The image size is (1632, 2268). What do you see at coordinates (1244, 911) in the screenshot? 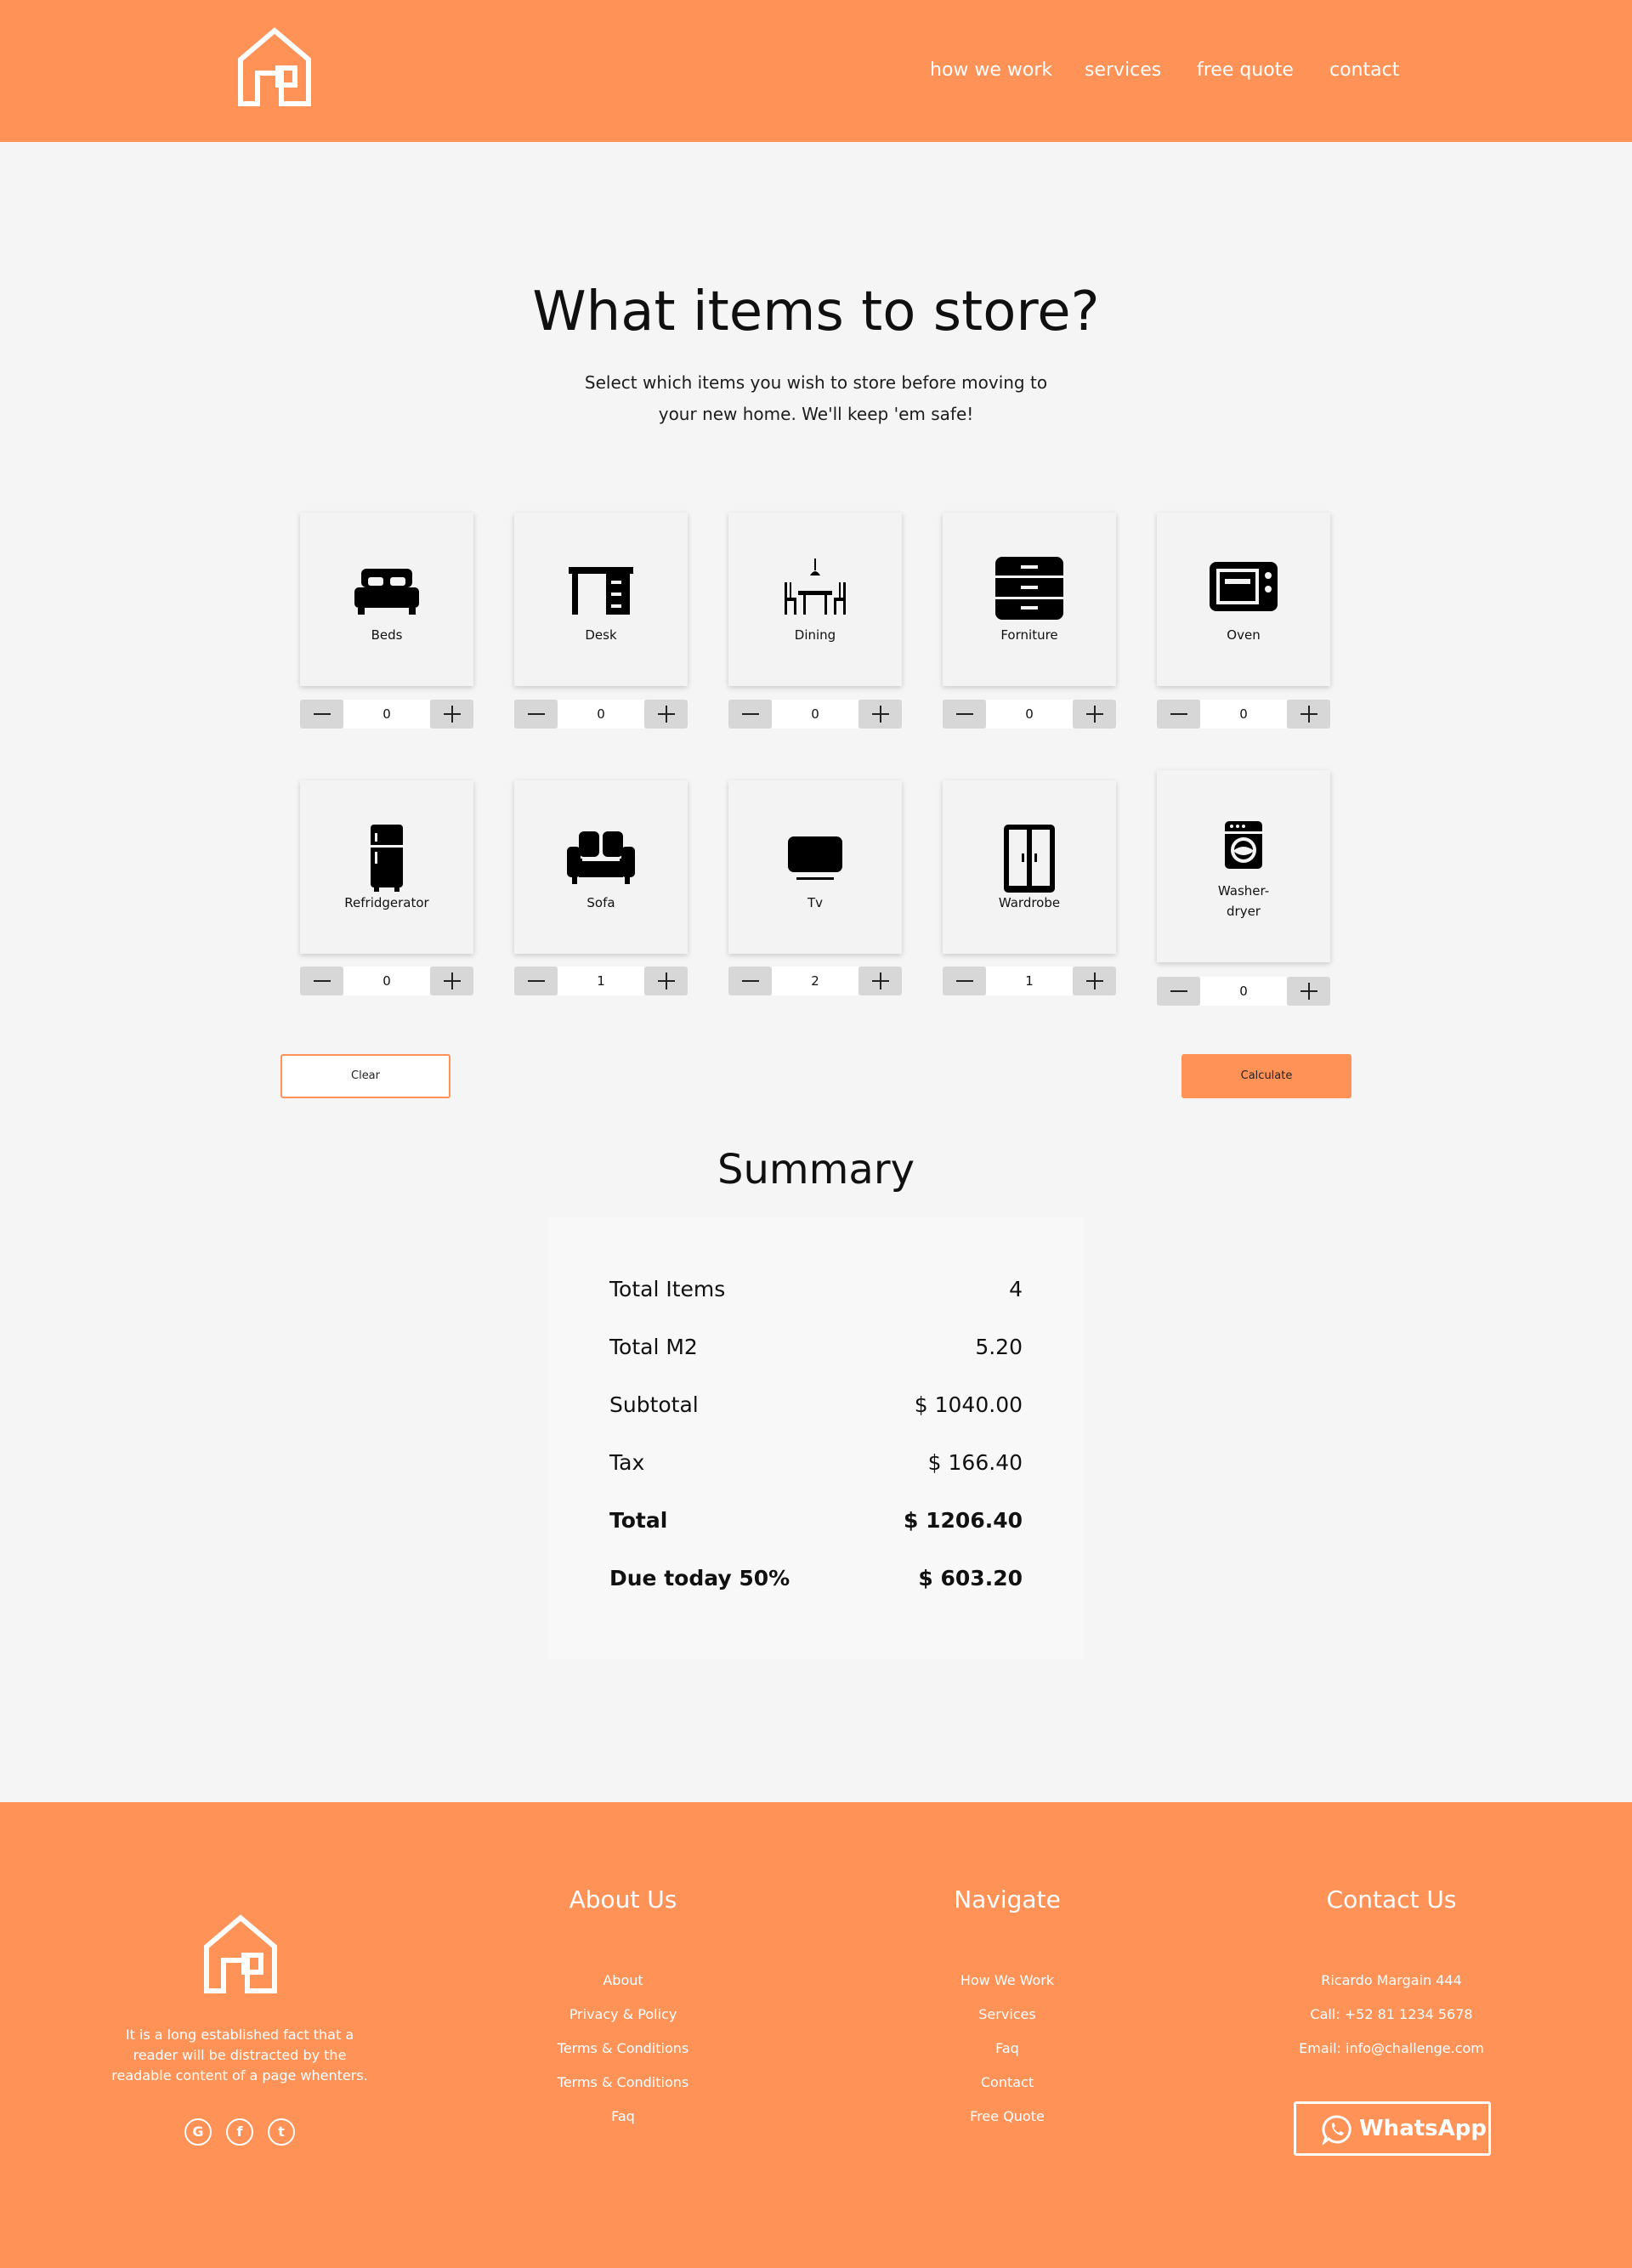
I see `item-label: dryer` at bounding box center [1244, 911].